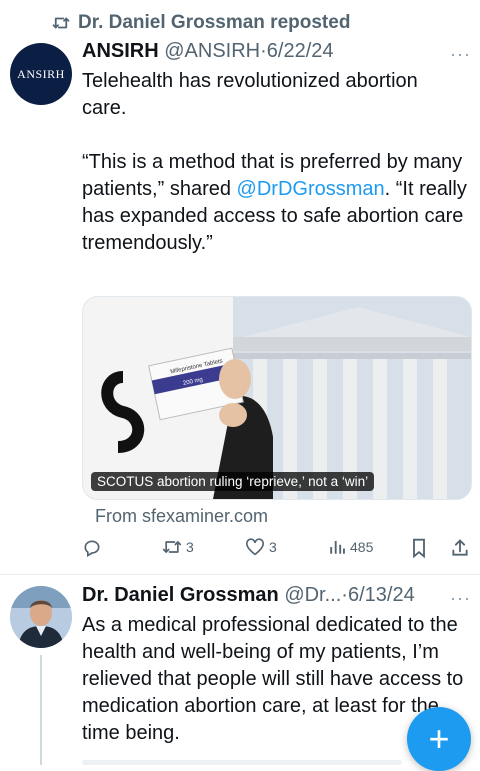 The image size is (480, 771). I want to click on thread-line, so click(41, 710).